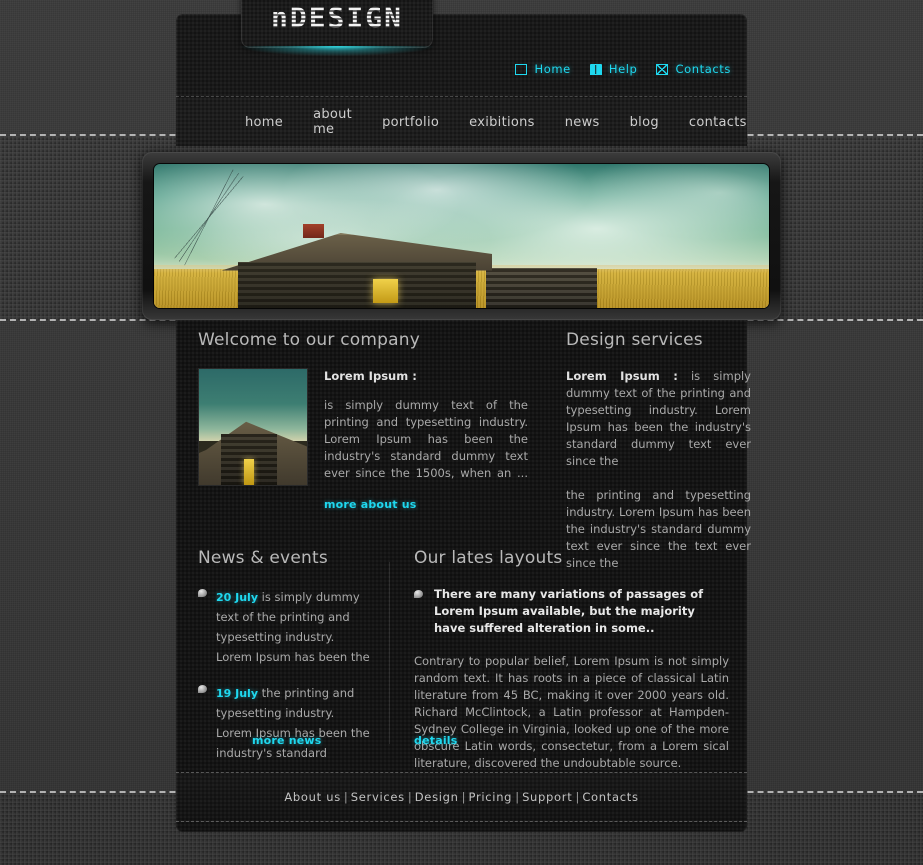 The image size is (923, 865). What do you see at coordinates (336, 17) in the screenshot?
I see `site-logo-text: nDESIGN` at bounding box center [336, 17].